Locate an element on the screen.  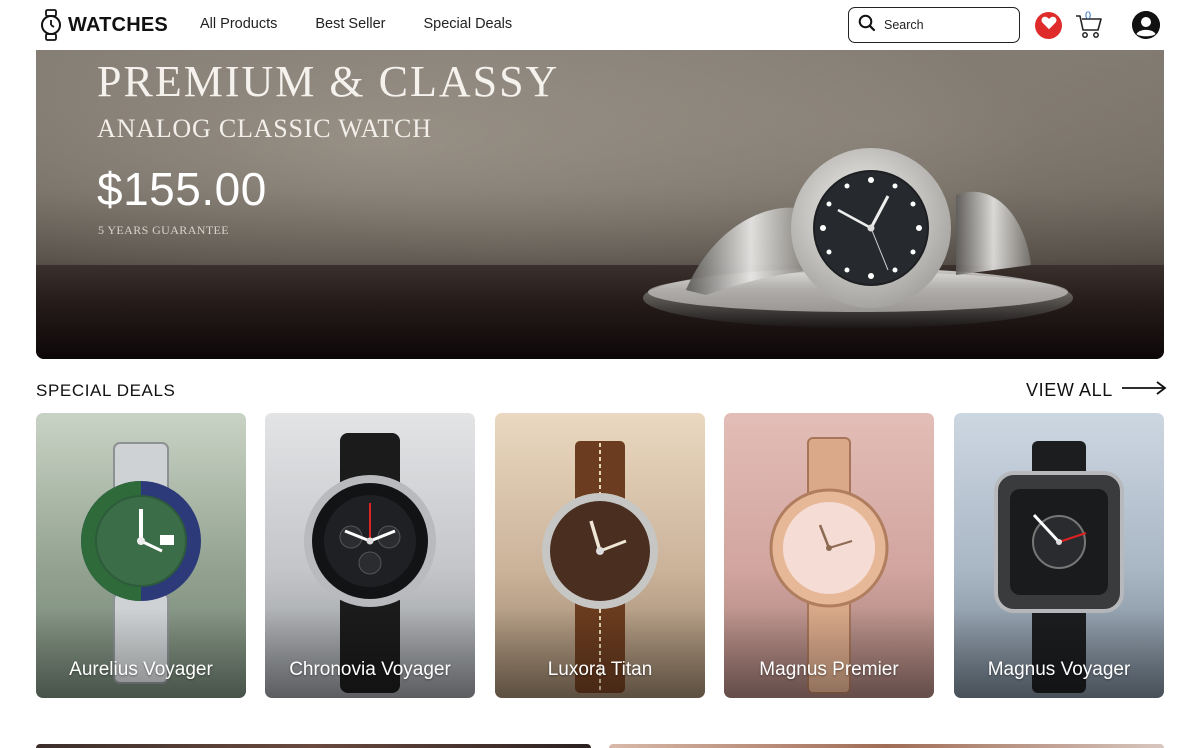
view-all-link: VIEW ALL is located at coordinates (1096, 390).